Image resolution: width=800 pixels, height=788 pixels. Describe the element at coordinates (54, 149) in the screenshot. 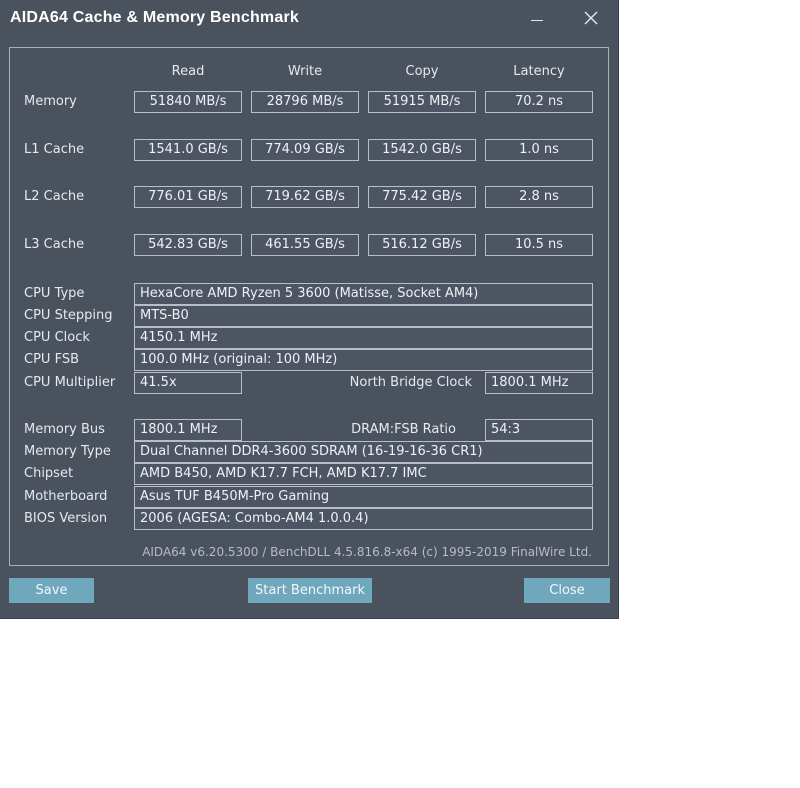

I see `row-label-l1-cache: L1 Cache` at that location.